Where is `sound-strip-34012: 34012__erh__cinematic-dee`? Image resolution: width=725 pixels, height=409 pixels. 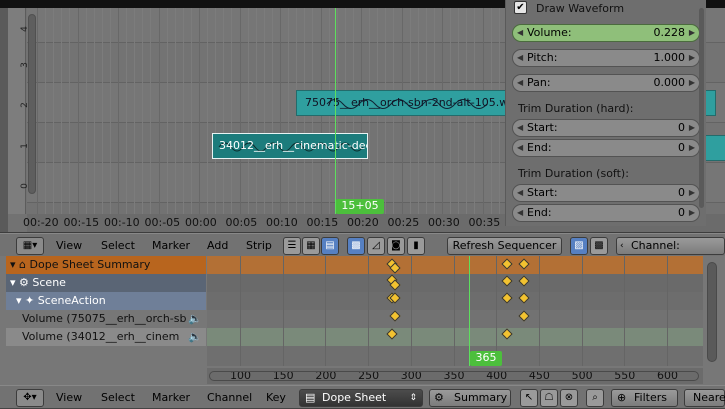
sound-strip-34012: 34012__erh__cinematic-dee is located at coordinates (290, 146).